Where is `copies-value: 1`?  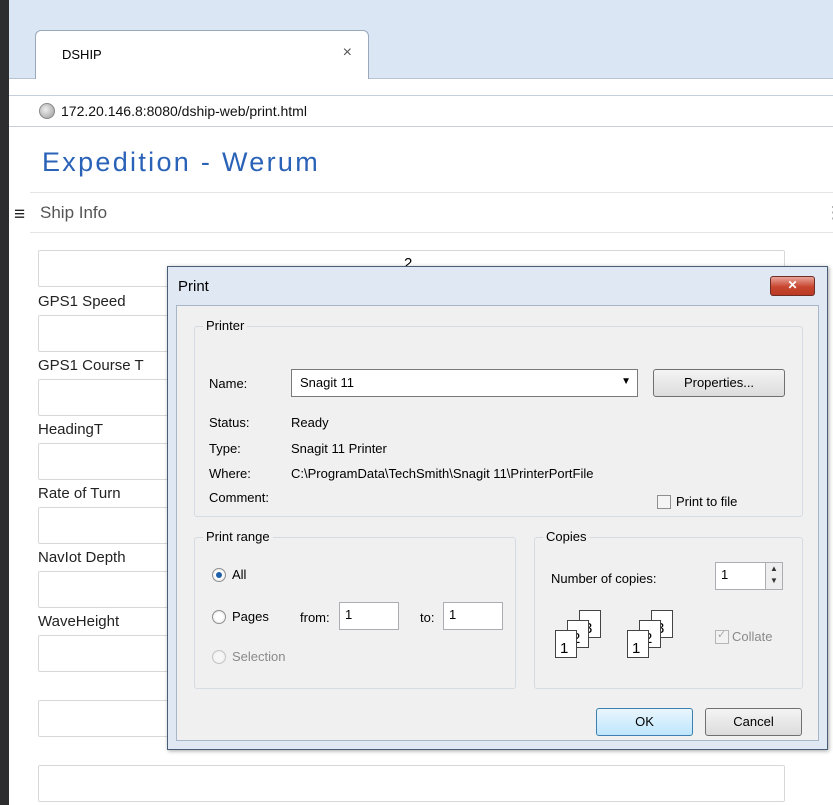
copies-value: 1 is located at coordinates (725, 574).